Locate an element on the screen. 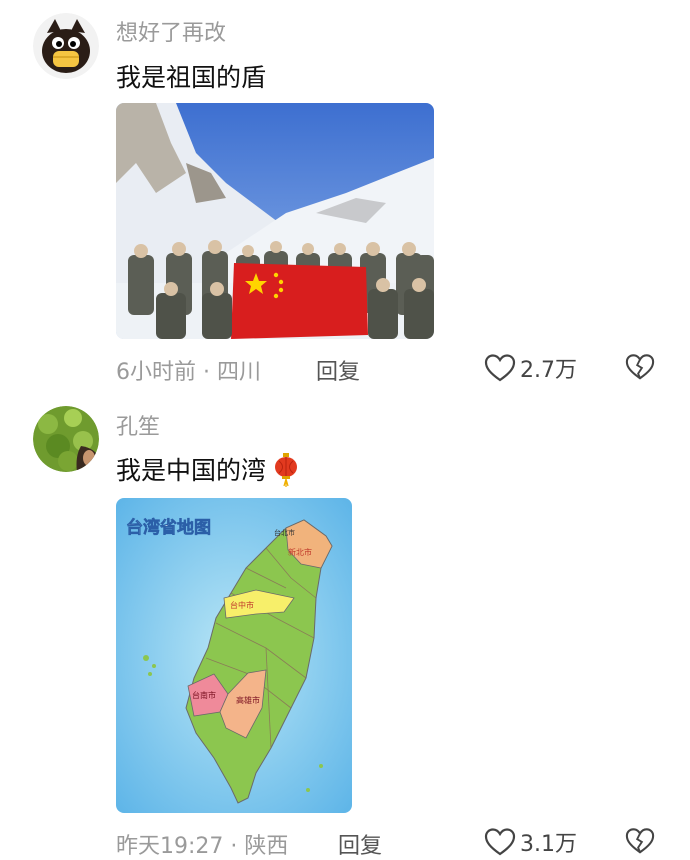  like-button: 2.7万 is located at coordinates (530, 368).